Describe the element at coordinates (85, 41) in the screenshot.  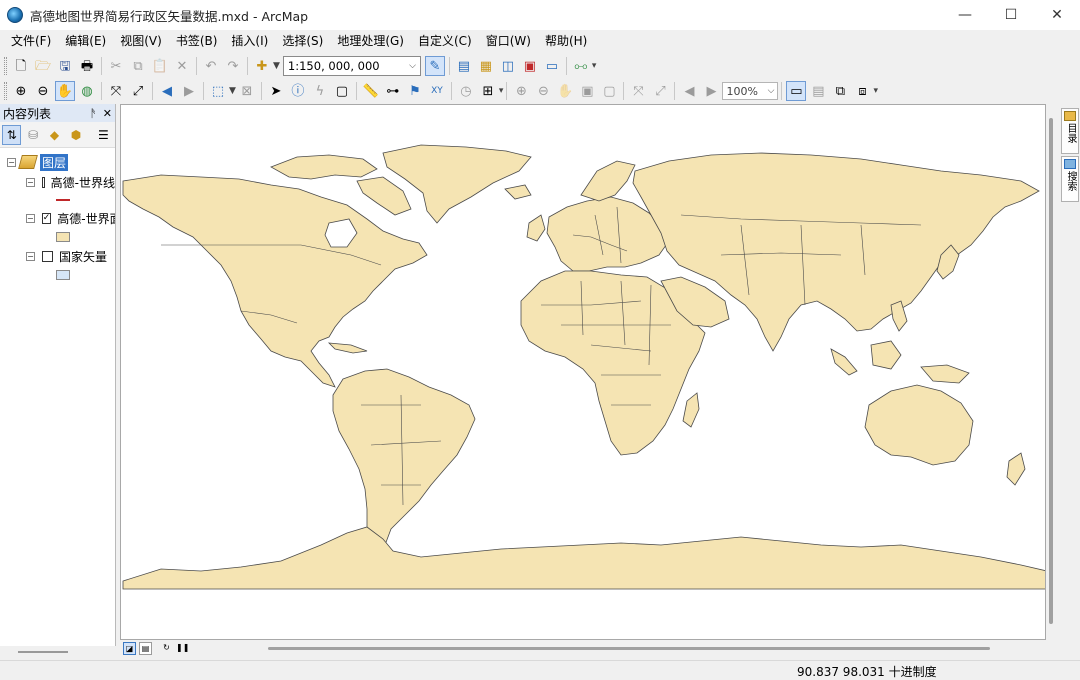
I see `menu-edit: 编辑(E)` at that location.